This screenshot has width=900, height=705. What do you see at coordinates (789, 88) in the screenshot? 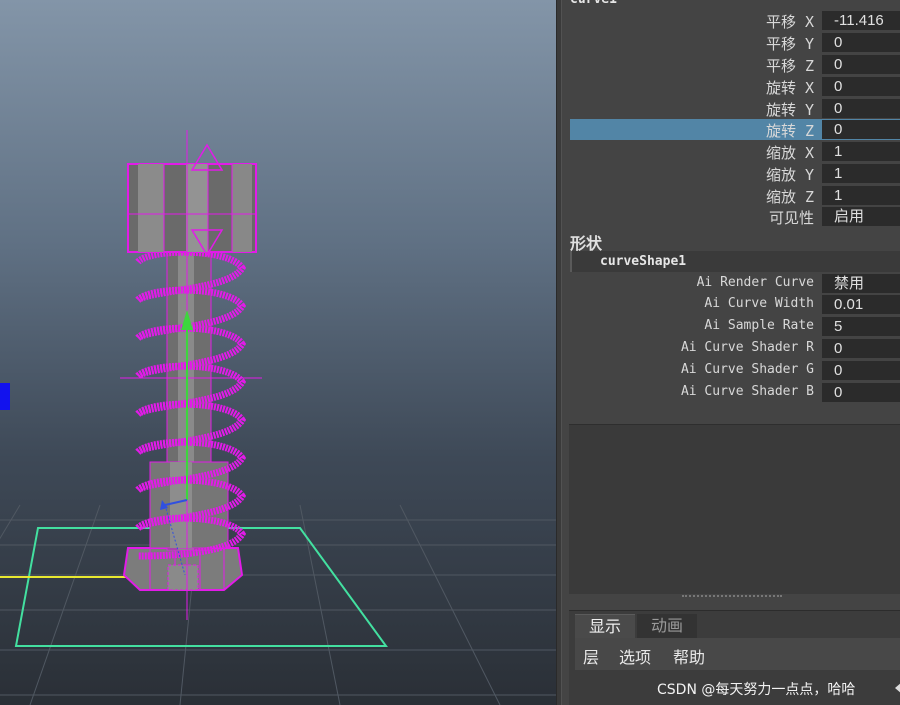
I see `attr-label: 旋转 X` at bounding box center [789, 88].